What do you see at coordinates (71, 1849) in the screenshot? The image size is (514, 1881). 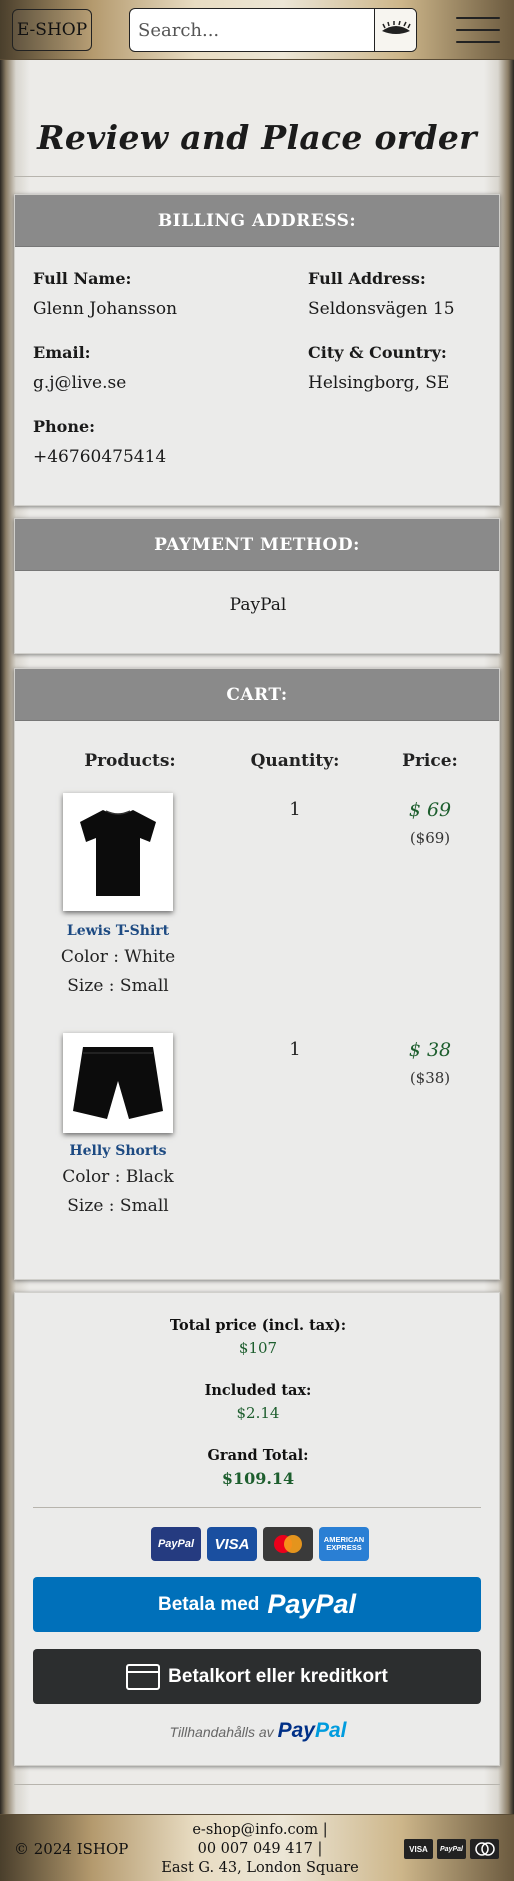 I see `copyright-text: © 2024 ISHOP` at bounding box center [71, 1849].